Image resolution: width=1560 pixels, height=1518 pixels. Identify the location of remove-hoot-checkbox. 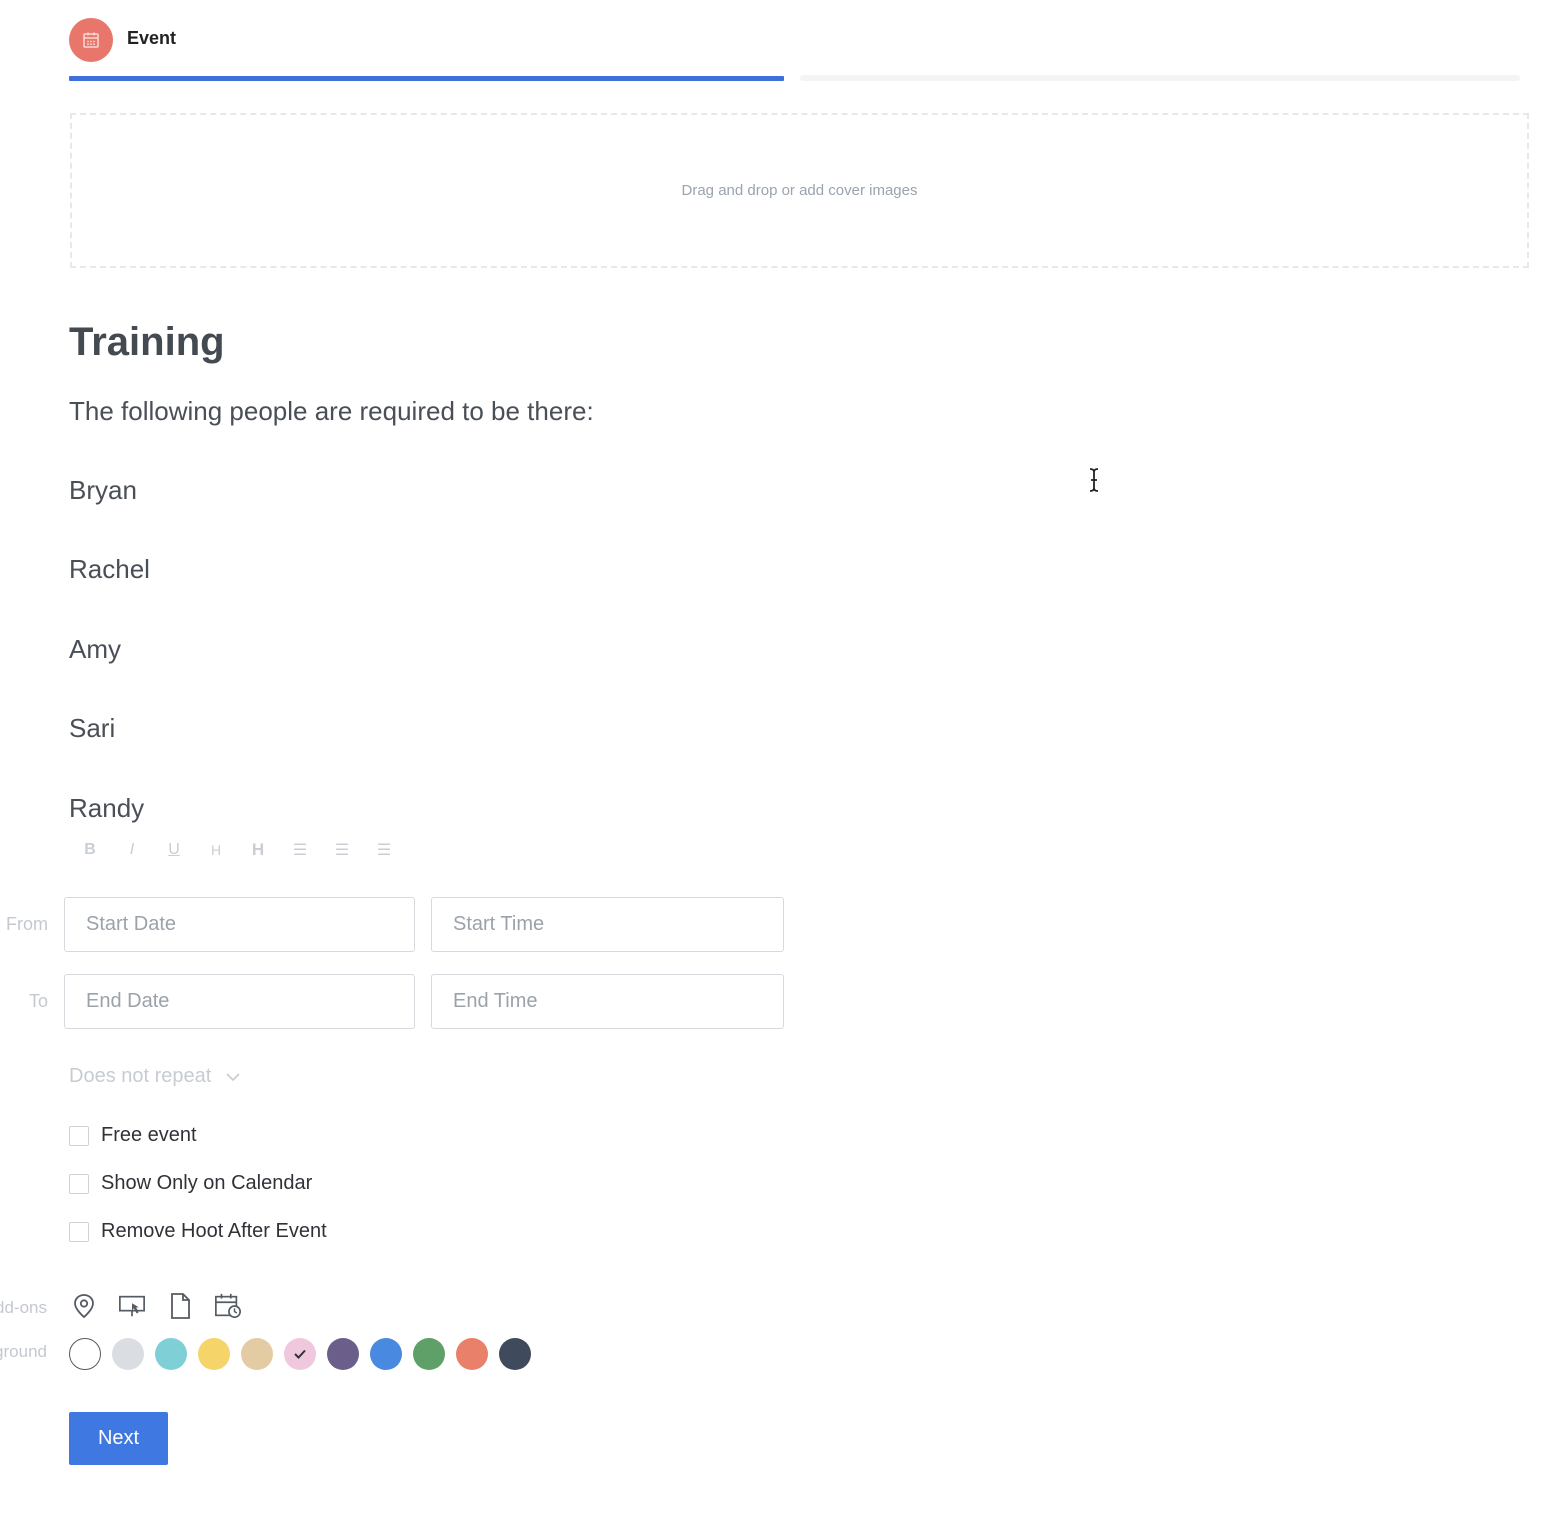
(79, 1231).